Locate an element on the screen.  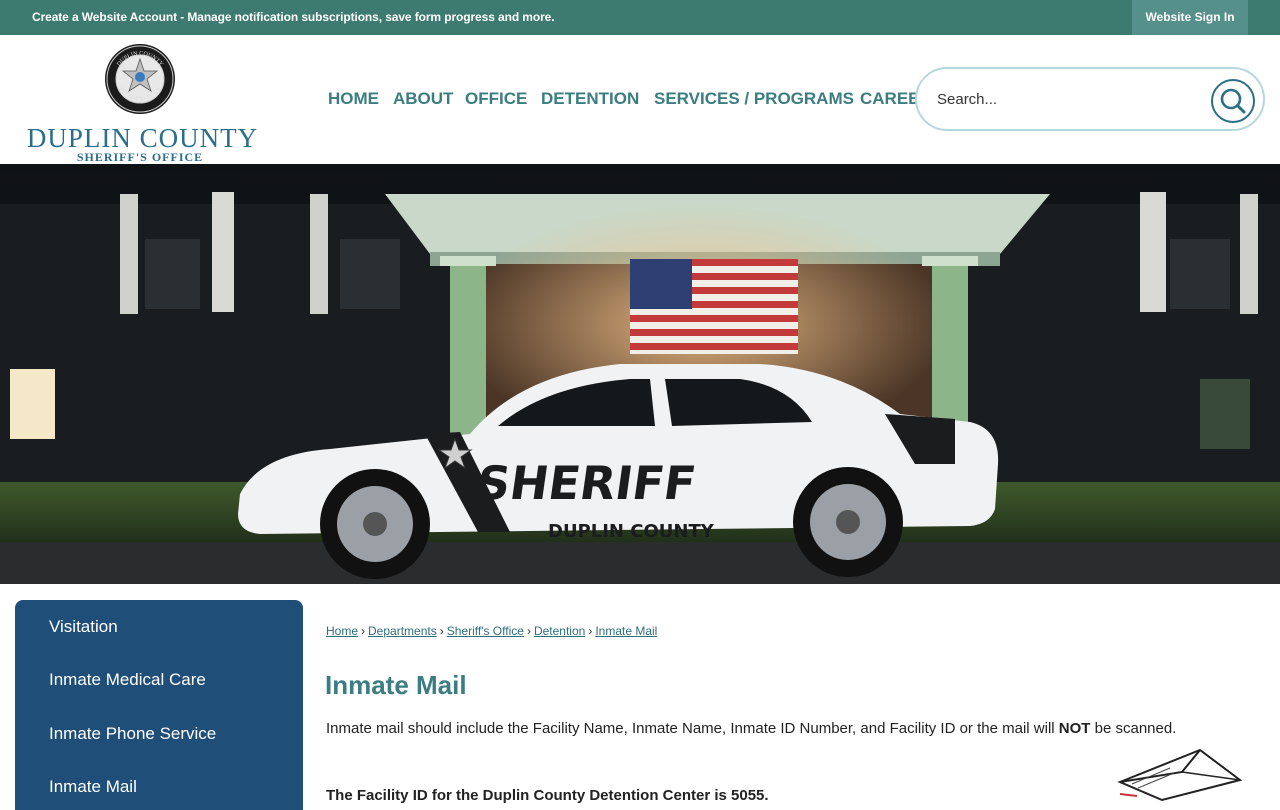
breadcrumb-departments: Departments is located at coordinates (402, 631).